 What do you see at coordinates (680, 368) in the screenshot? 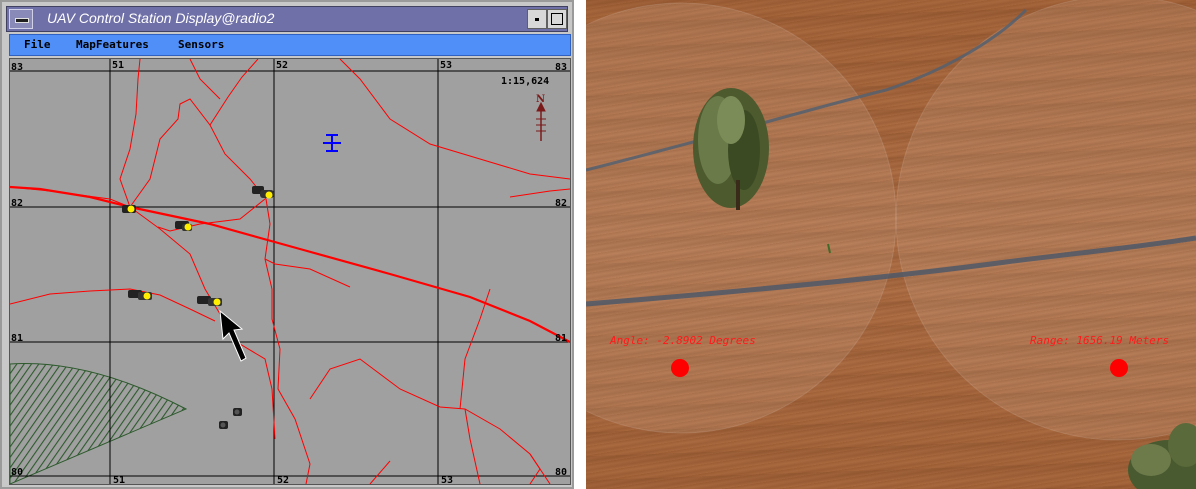
I see `left-red-marker` at bounding box center [680, 368].